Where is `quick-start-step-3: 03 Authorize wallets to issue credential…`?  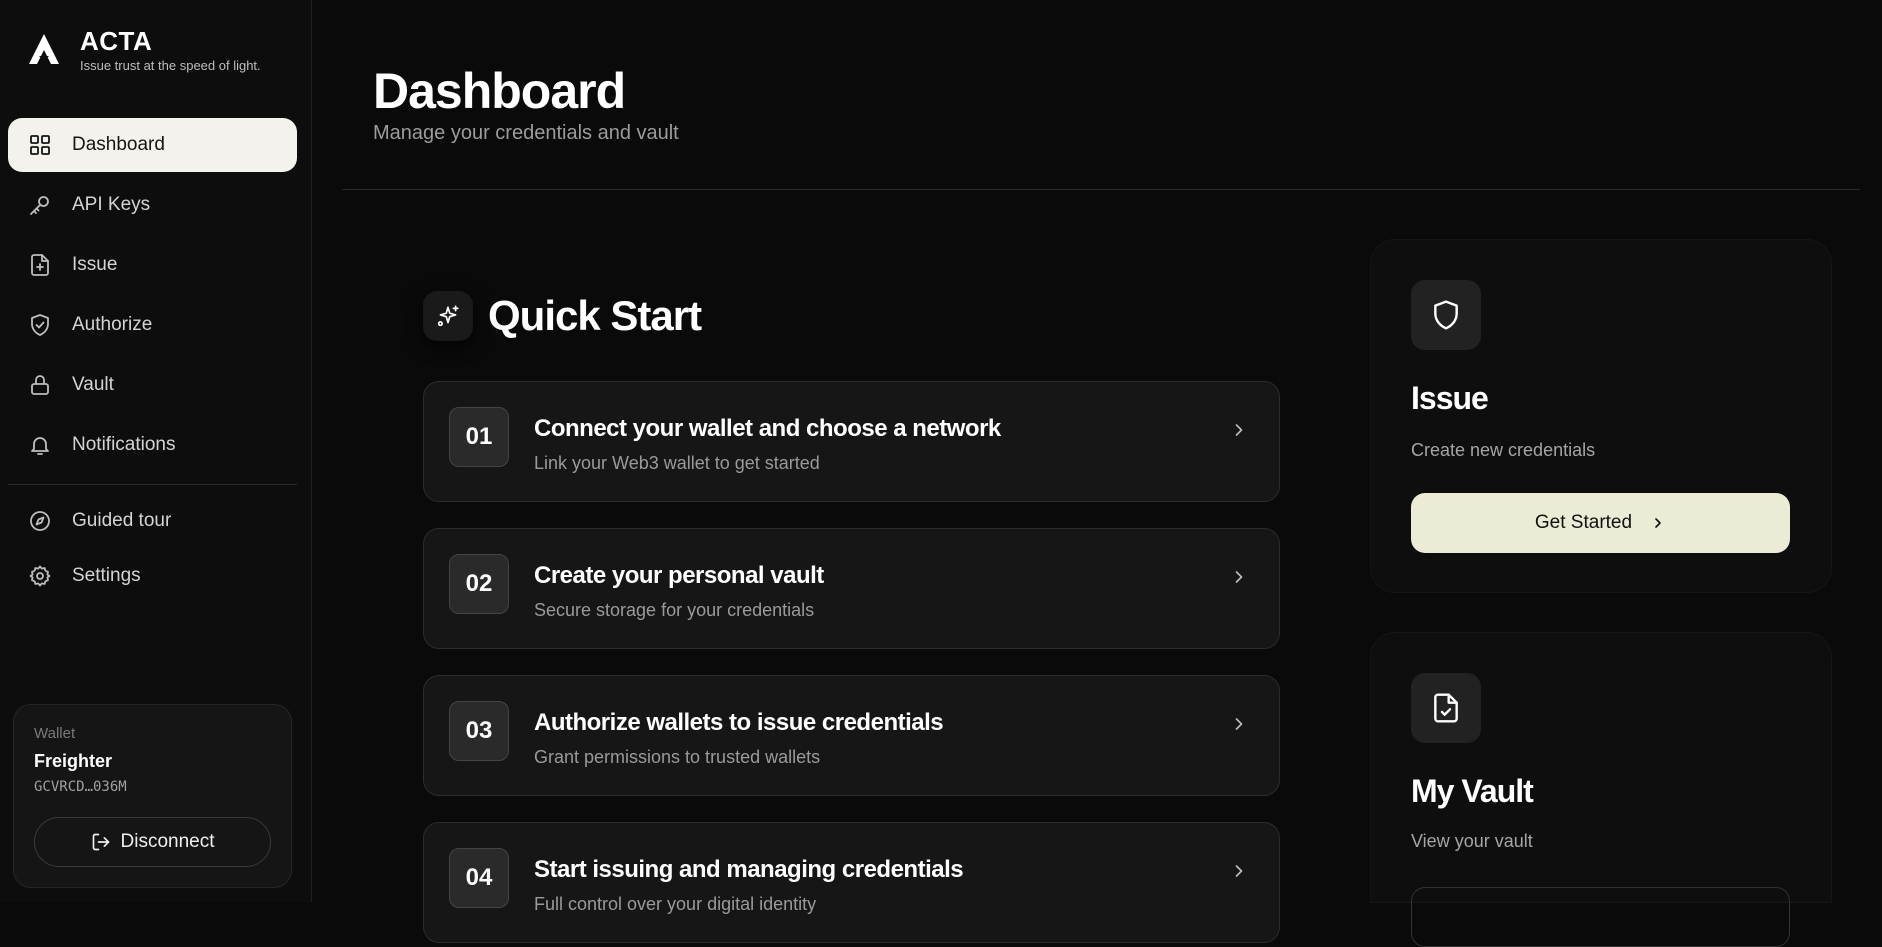 quick-start-step-3: 03 Authorize wallets to issue credential… is located at coordinates (851, 735).